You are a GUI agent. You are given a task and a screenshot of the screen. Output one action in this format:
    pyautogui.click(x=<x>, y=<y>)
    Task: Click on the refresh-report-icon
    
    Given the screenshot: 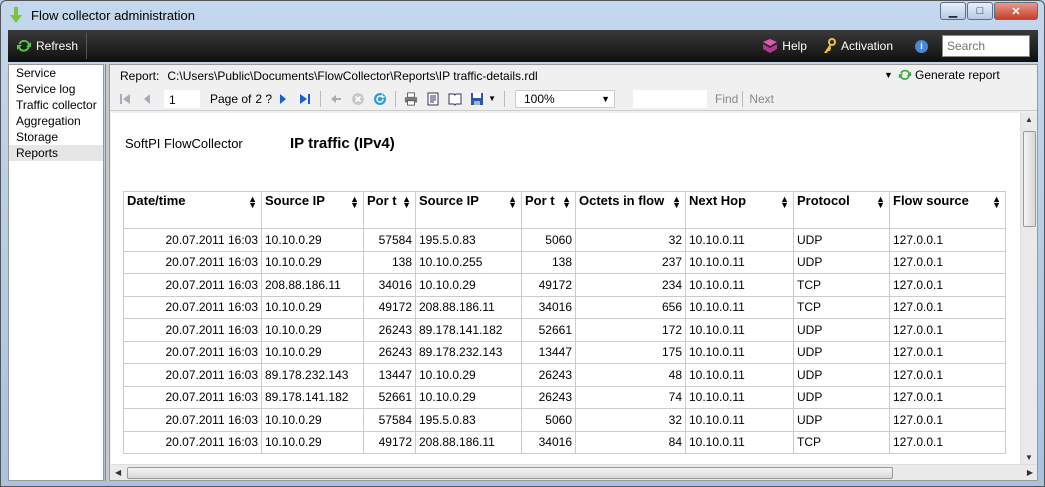 What is the action you would take?
    pyautogui.click(x=380, y=99)
    